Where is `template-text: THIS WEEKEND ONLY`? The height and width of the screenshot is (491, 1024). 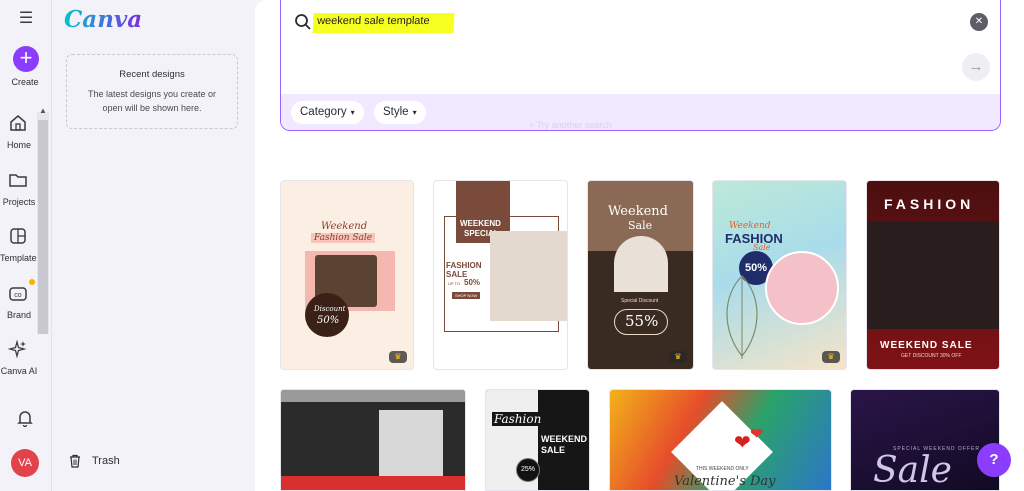
template-text: THIS WEEKEND ONLY is located at coordinates (722, 469).